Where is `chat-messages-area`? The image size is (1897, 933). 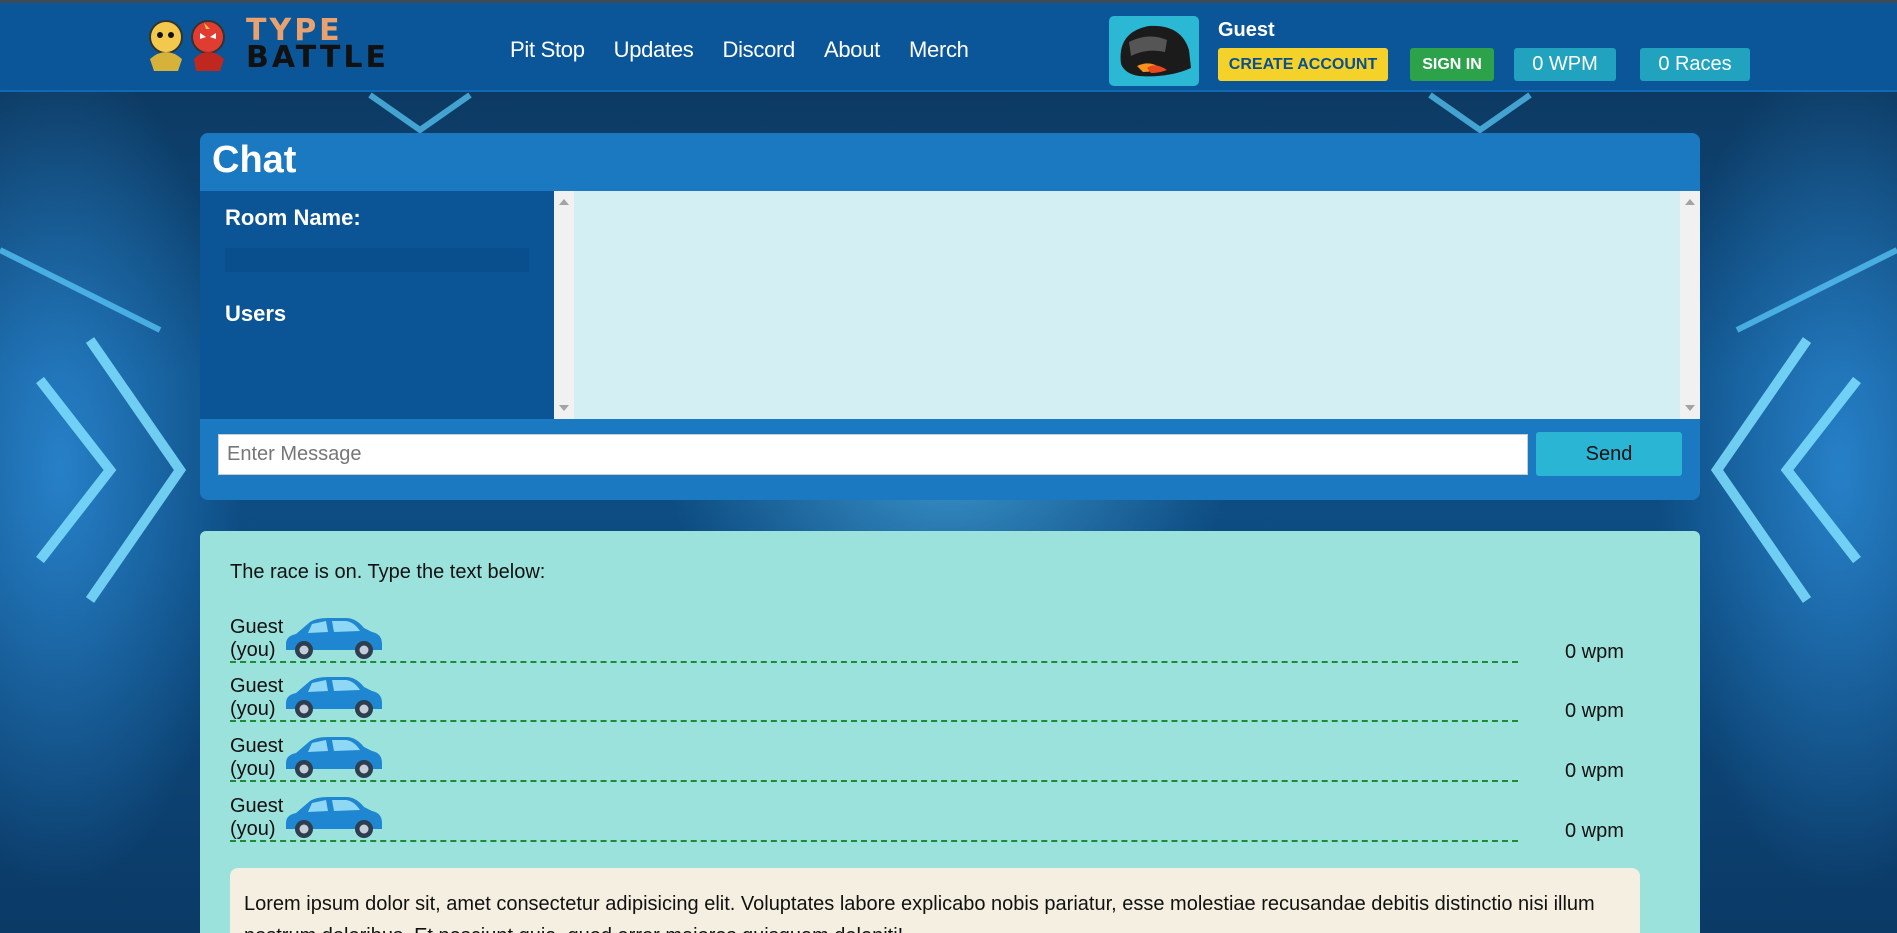 chat-messages-area is located at coordinates (1127, 305).